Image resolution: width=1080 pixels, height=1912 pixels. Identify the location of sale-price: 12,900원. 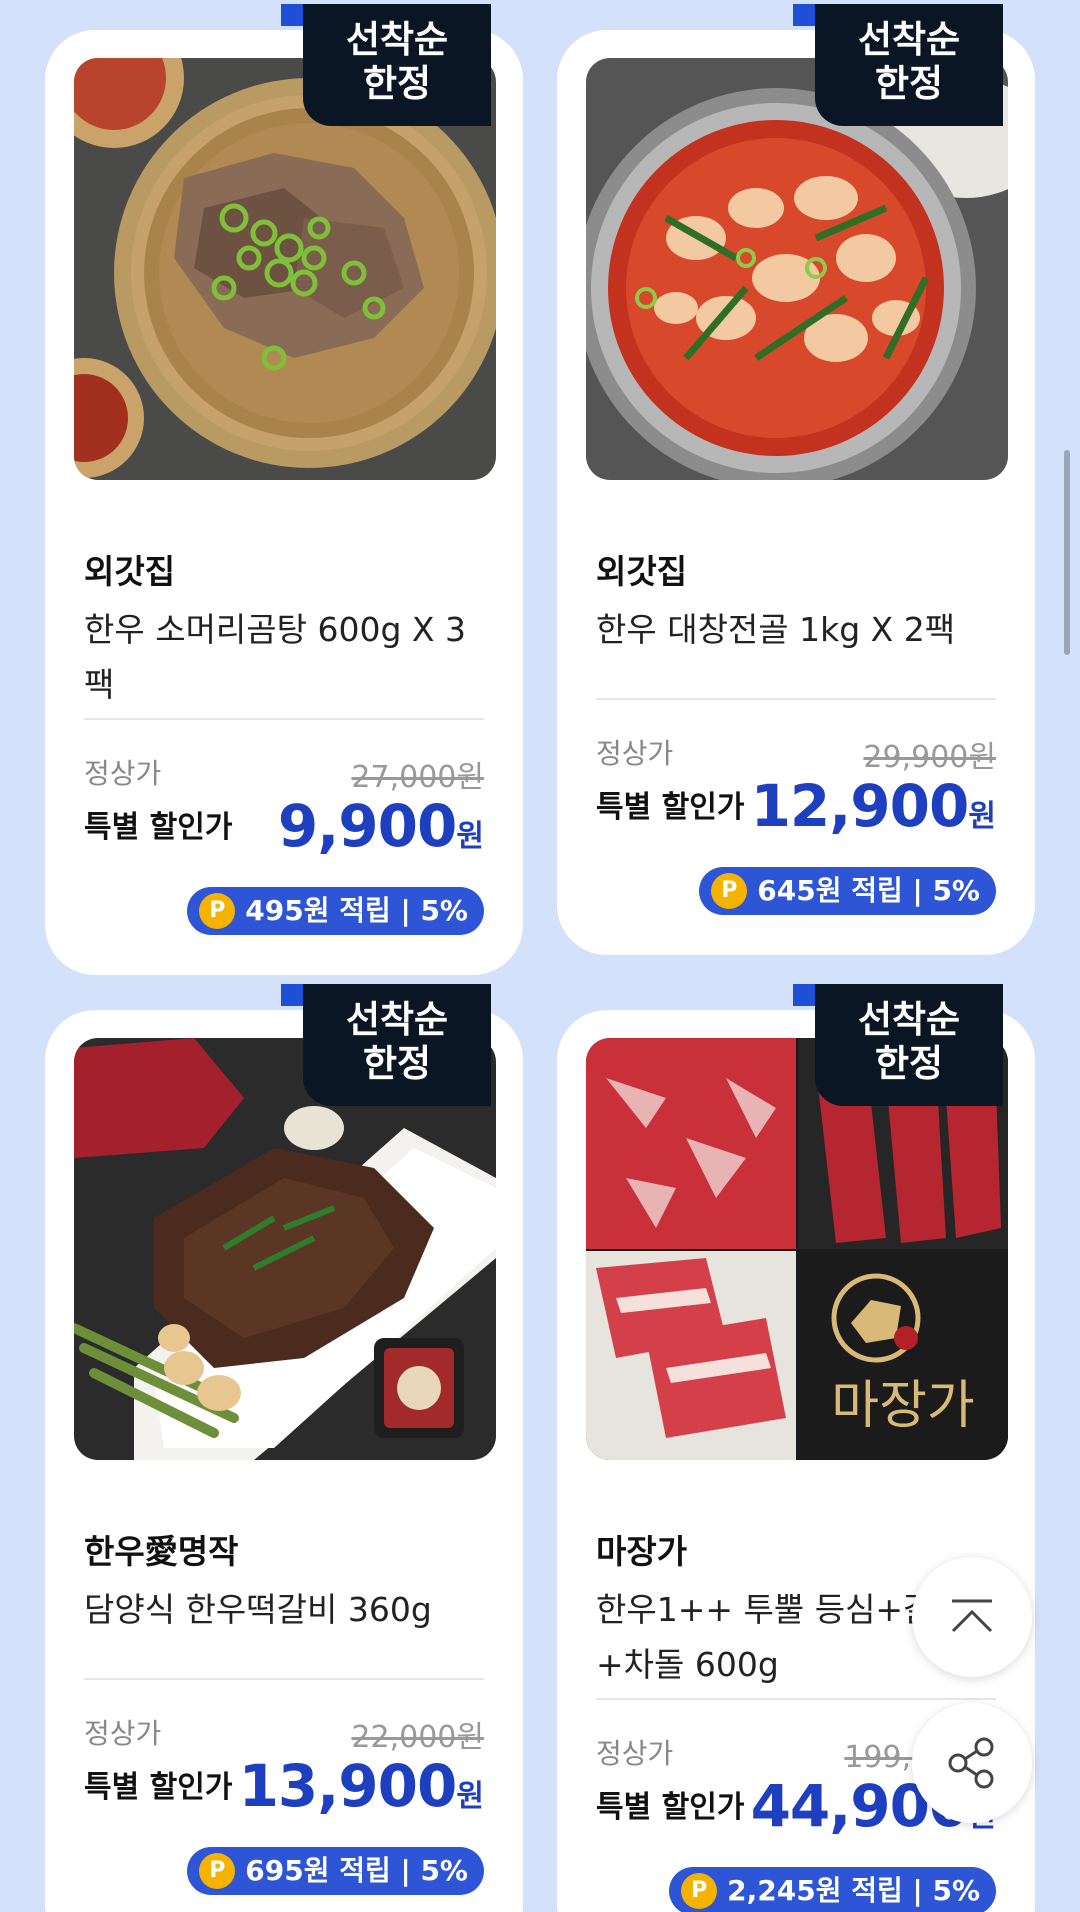
(873, 806).